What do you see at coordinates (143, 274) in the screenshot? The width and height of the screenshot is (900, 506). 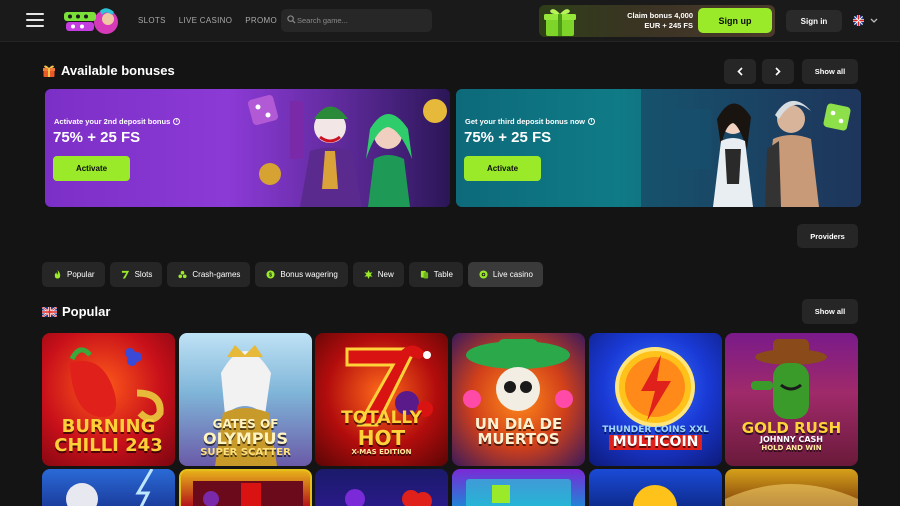 I see `tab-label: Slots` at bounding box center [143, 274].